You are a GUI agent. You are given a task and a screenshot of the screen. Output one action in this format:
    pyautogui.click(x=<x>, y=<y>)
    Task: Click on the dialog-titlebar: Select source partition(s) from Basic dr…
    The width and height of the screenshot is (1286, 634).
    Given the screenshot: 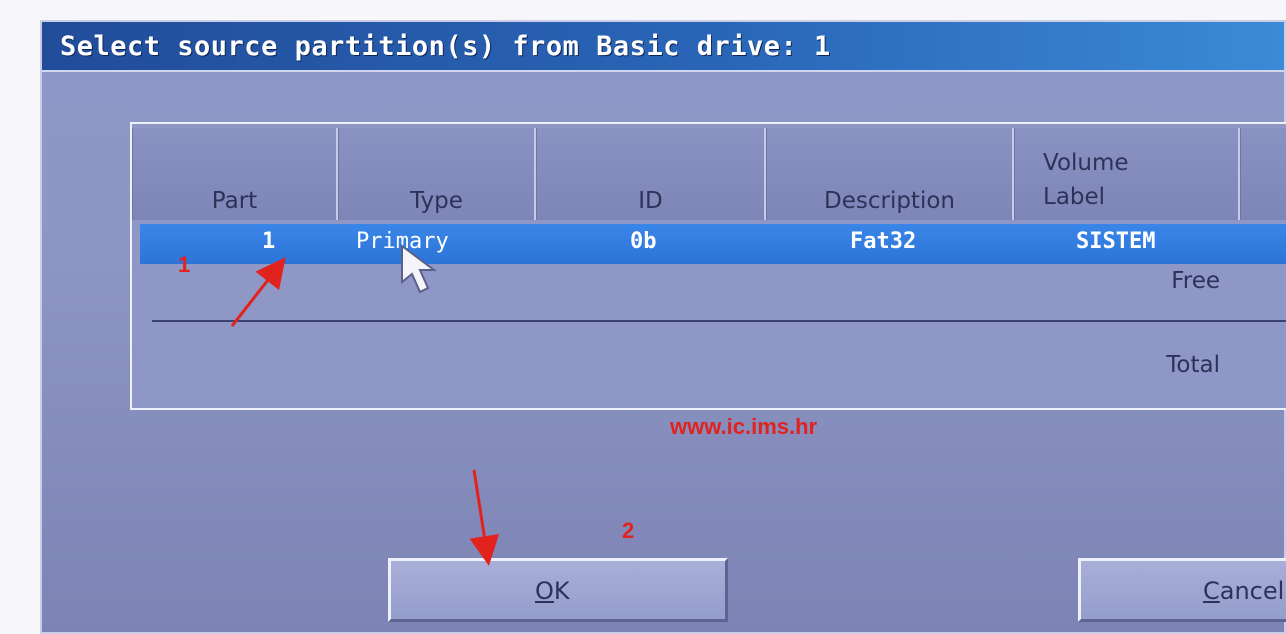 What is the action you would take?
    pyautogui.click(x=663, y=47)
    